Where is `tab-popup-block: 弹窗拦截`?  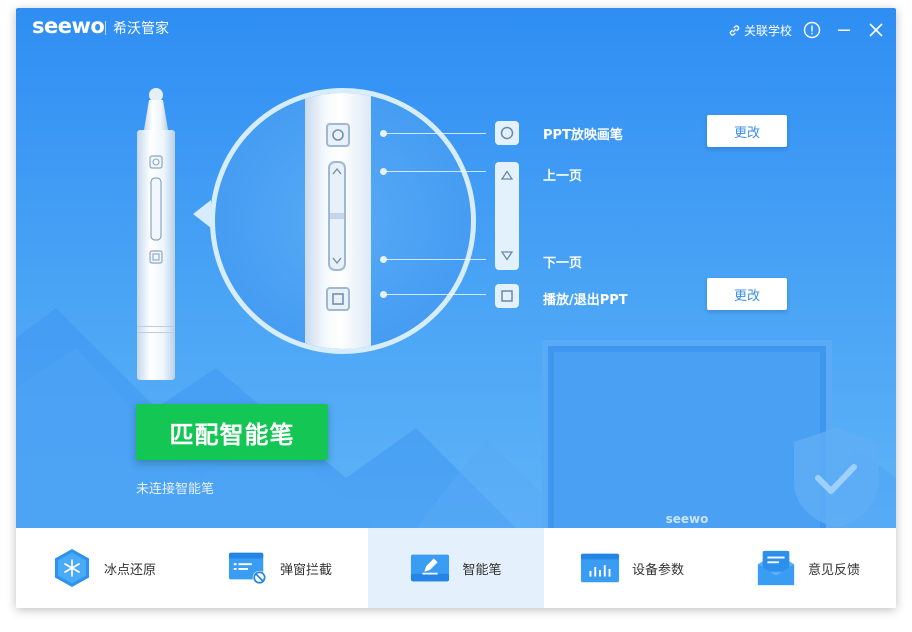 tab-popup-block: 弹窗拦截 is located at coordinates (280, 568).